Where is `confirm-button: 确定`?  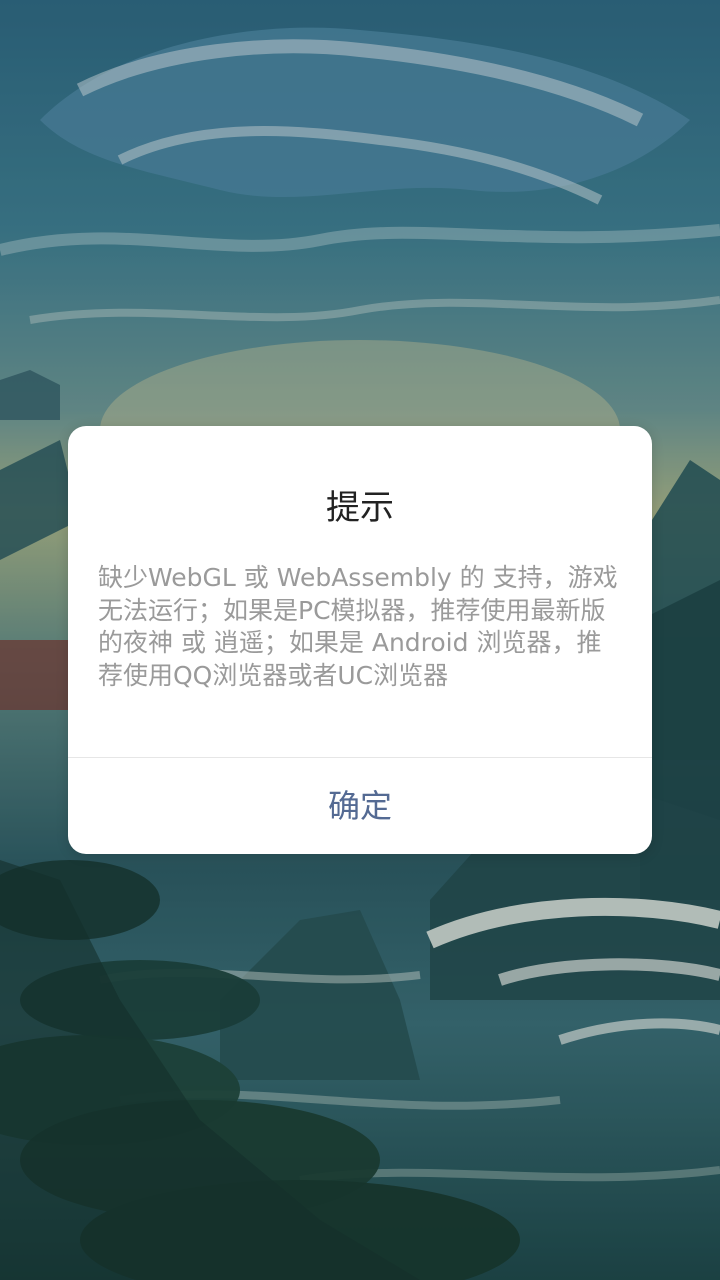 confirm-button: 确定 is located at coordinates (360, 806).